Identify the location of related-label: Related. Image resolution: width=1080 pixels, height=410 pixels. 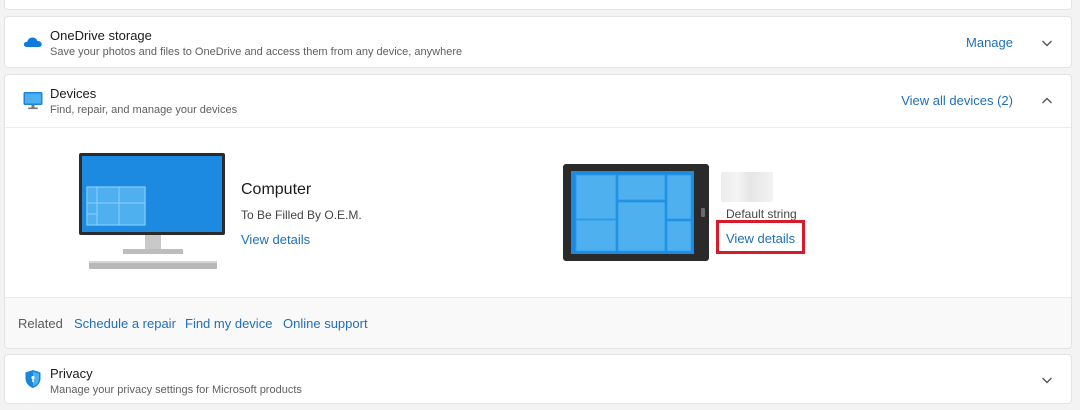
(40, 323).